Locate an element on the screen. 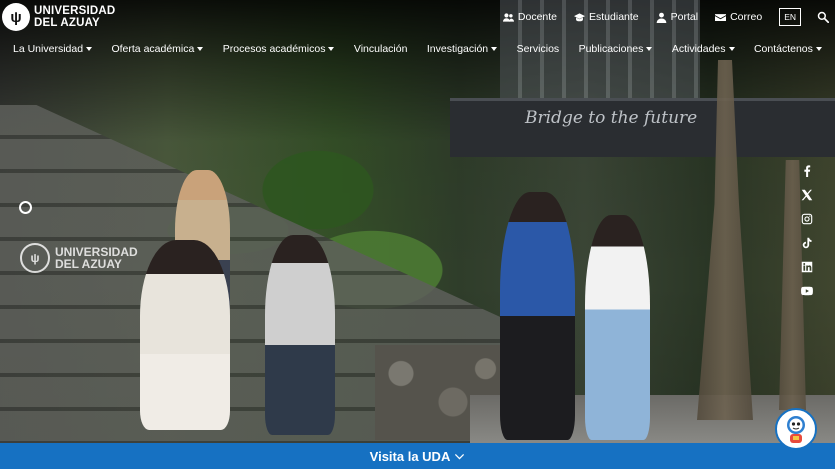 This screenshot has height=469, width=835. nav-label: Procesos académicos is located at coordinates (274, 49).